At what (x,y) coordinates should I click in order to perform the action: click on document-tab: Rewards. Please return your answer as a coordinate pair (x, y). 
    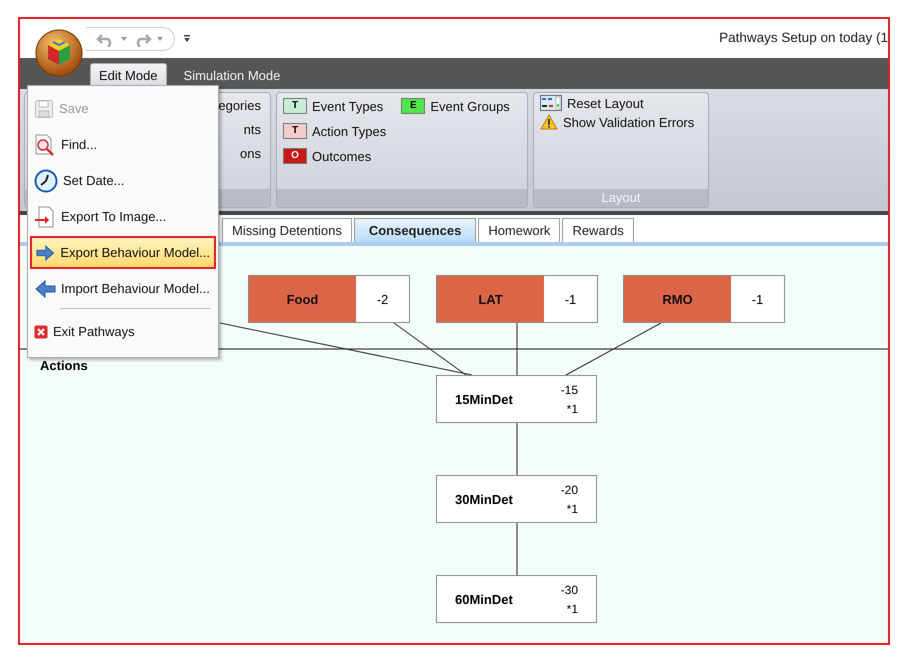
    Looking at the image, I should click on (598, 230).